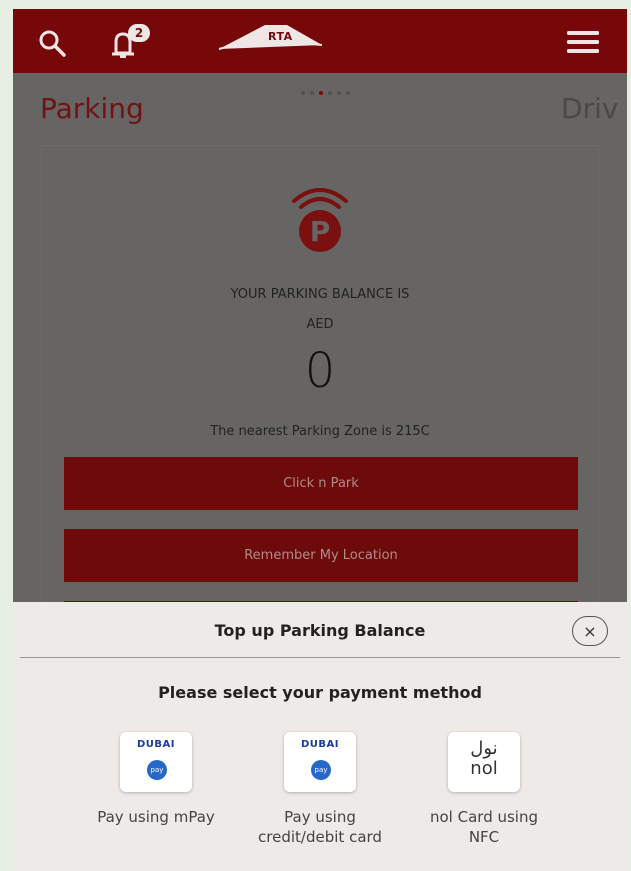 The width and height of the screenshot is (631, 871). Describe the element at coordinates (320, 827) in the screenshot. I see `payment-option-label: Pay using credit/debit card` at that location.